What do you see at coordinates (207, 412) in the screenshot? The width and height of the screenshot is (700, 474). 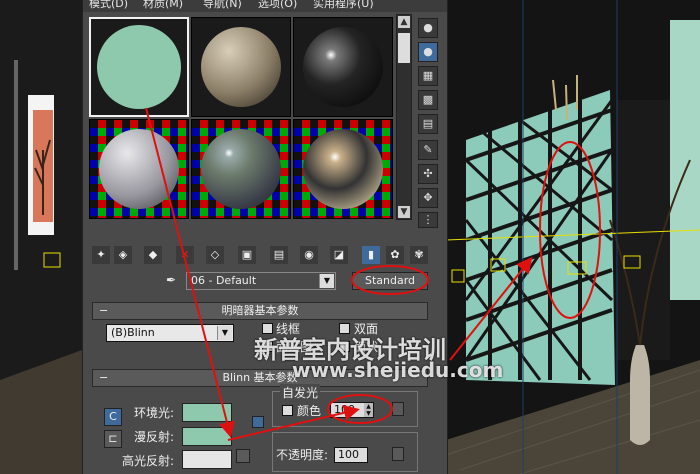 I see `ambient-color-swatch` at bounding box center [207, 412].